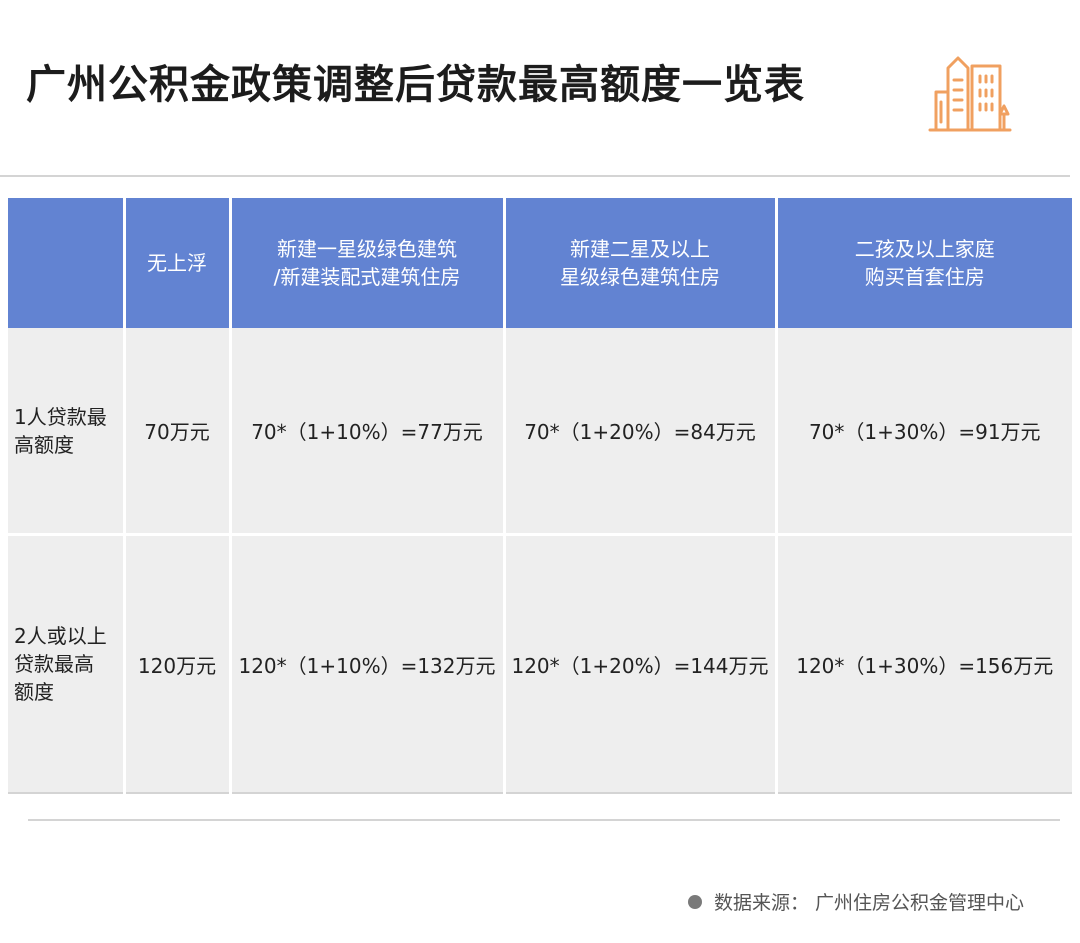 The image size is (1080, 943). What do you see at coordinates (640, 277) in the screenshot?
I see `header-label: 星级绿色建筑住房` at bounding box center [640, 277].